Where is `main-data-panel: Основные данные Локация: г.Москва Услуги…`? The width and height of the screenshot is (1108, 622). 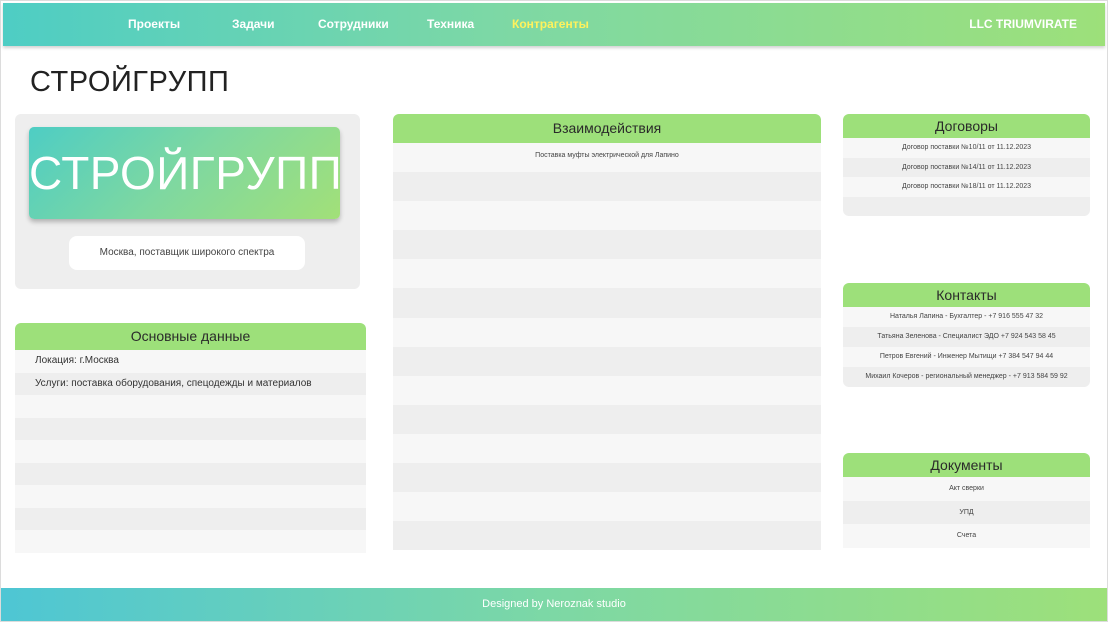
main-data-panel: Основные данные Локация: г.Москва Услуги… is located at coordinates (190, 438).